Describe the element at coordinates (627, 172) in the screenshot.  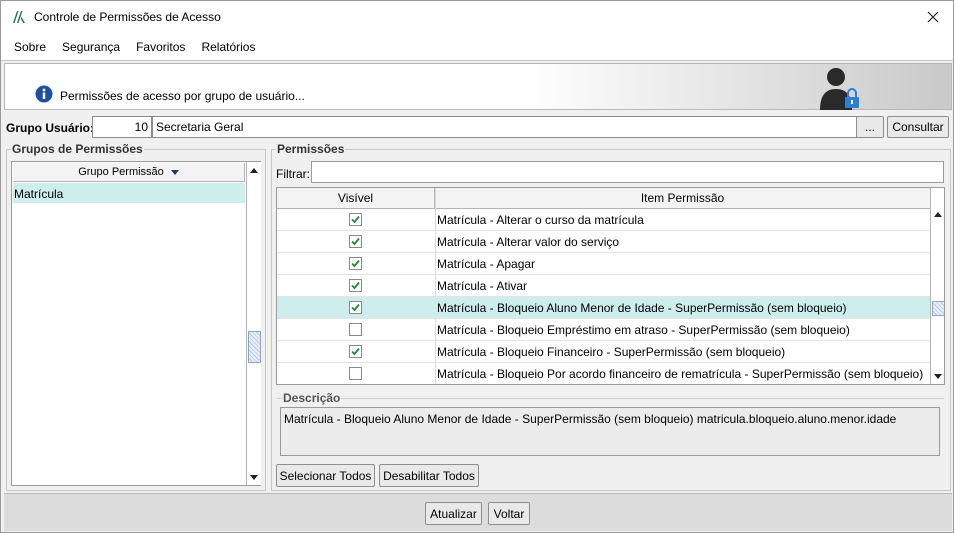
I see `filter-input` at that location.